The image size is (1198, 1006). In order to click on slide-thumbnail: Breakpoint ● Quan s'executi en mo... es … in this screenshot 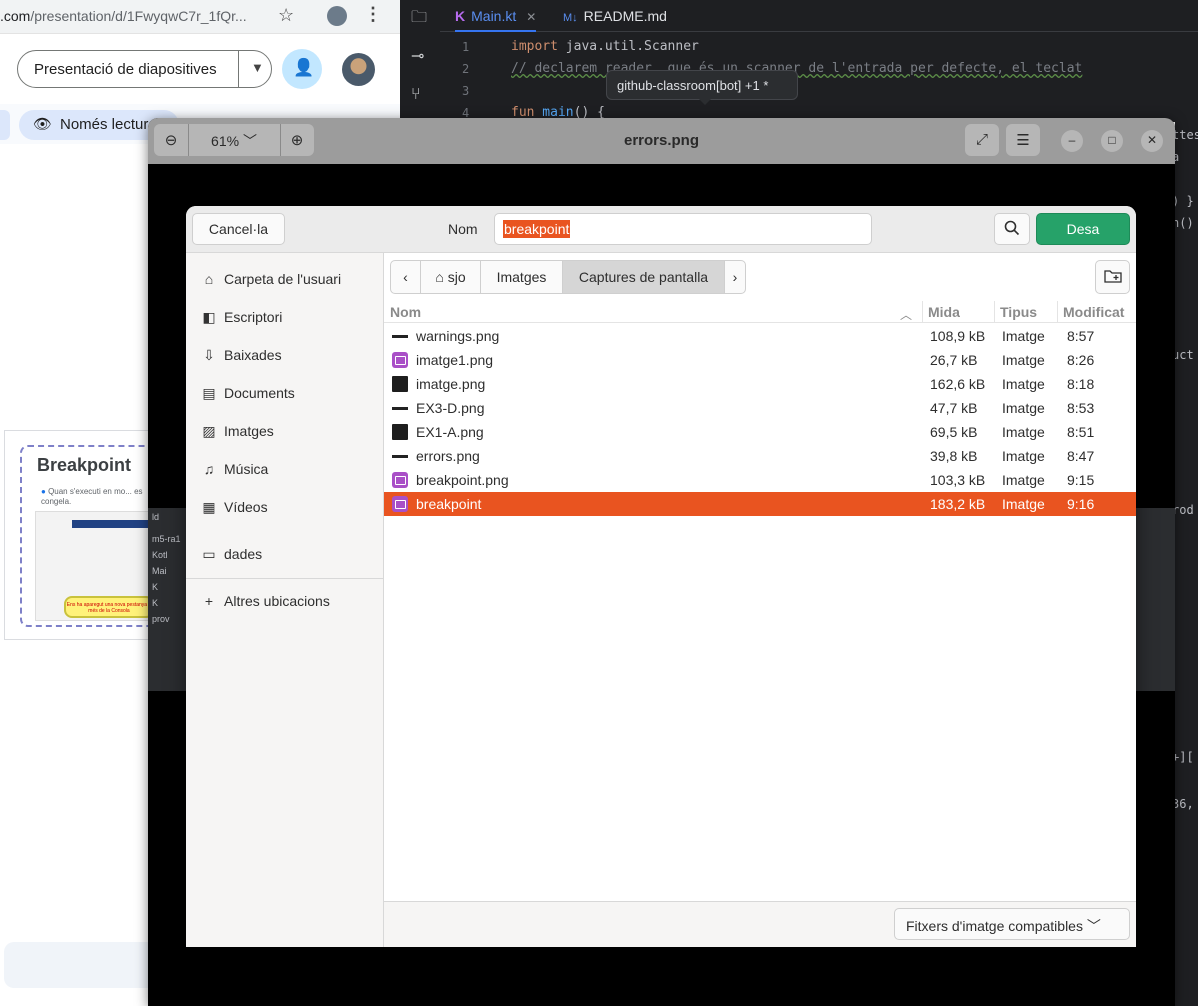, I will do `click(82, 535)`.